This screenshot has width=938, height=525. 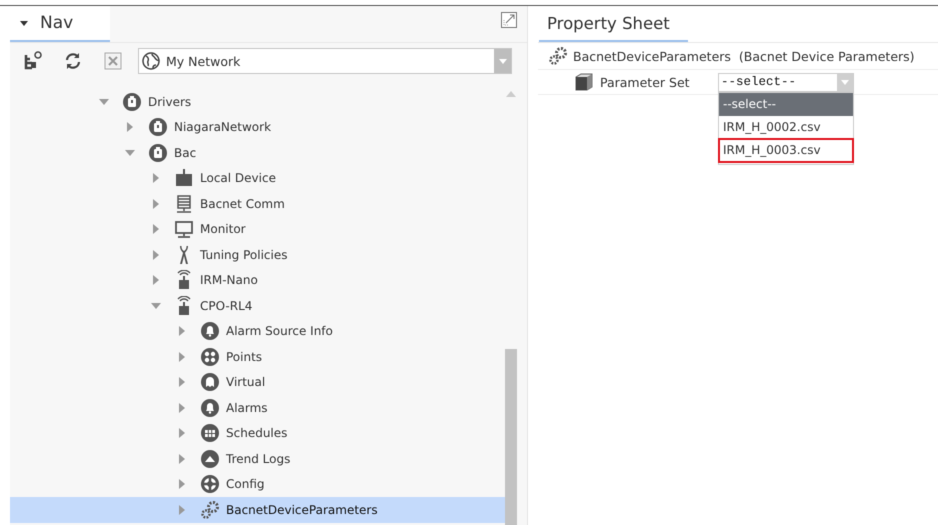 What do you see at coordinates (257, 178) in the screenshot?
I see `tree-item: Local Device` at bounding box center [257, 178].